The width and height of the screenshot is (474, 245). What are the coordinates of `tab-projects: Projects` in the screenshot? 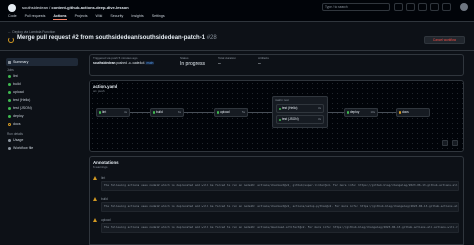 It's located at (81, 16).